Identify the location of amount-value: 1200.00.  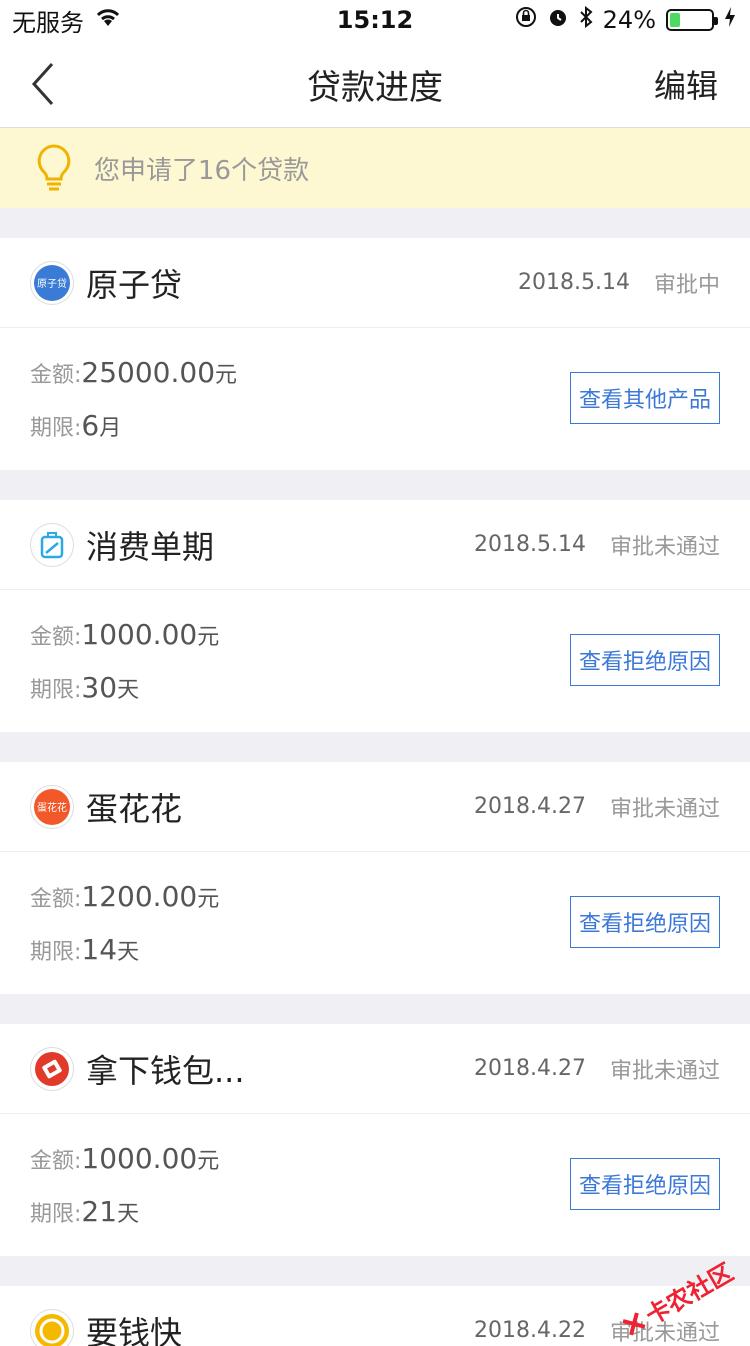
(139, 896).